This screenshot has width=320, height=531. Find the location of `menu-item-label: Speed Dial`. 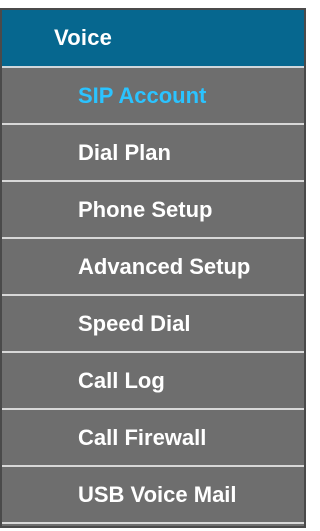

menu-item-label: Speed Dial is located at coordinates (134, 323).